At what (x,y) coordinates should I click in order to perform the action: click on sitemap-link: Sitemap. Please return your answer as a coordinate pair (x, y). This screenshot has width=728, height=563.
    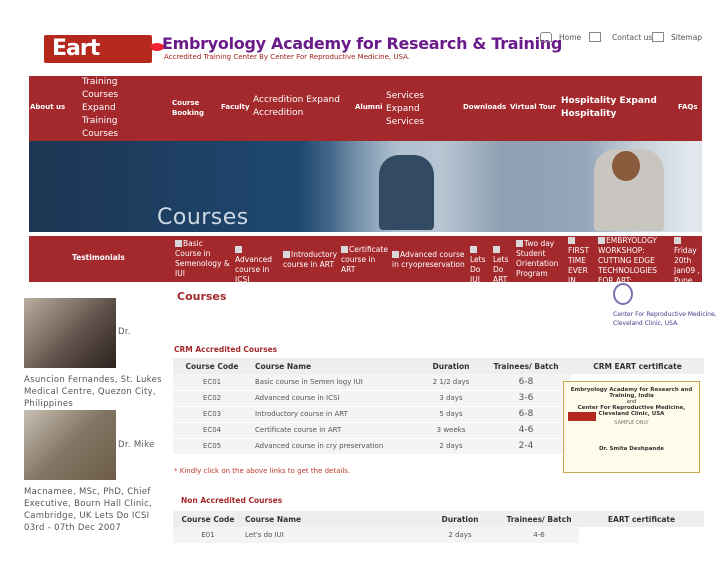
    Looking at the image, I should click on (677, 37).